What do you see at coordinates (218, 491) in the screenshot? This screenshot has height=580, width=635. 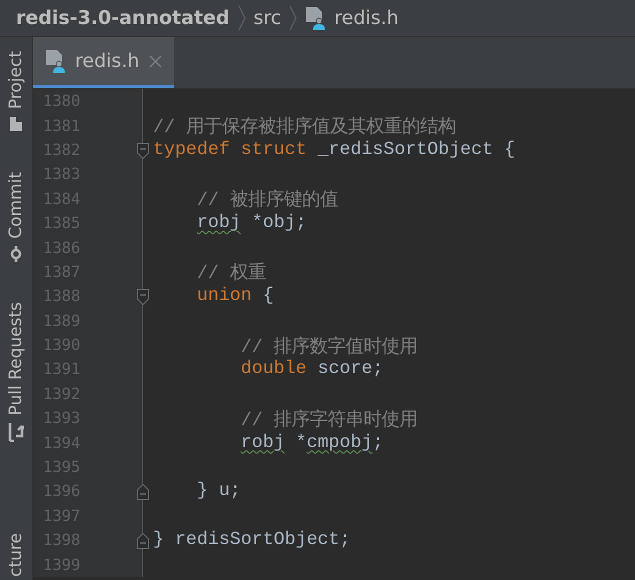 I see `code-line: } u;` at bounding box center [218, 491].